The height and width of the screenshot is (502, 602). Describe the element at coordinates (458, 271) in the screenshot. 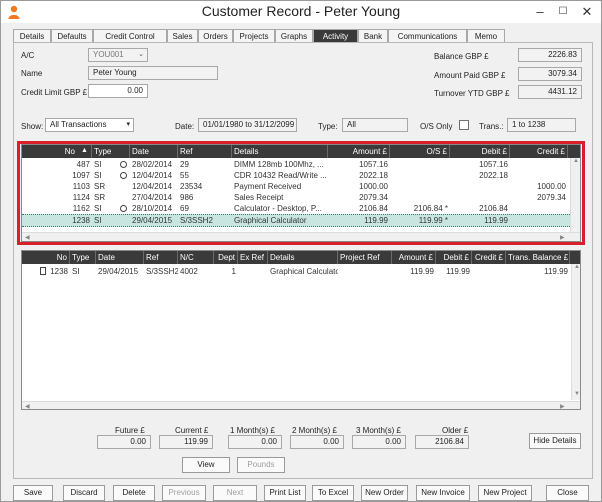

I see `cell-debit: 119.99` at that location.